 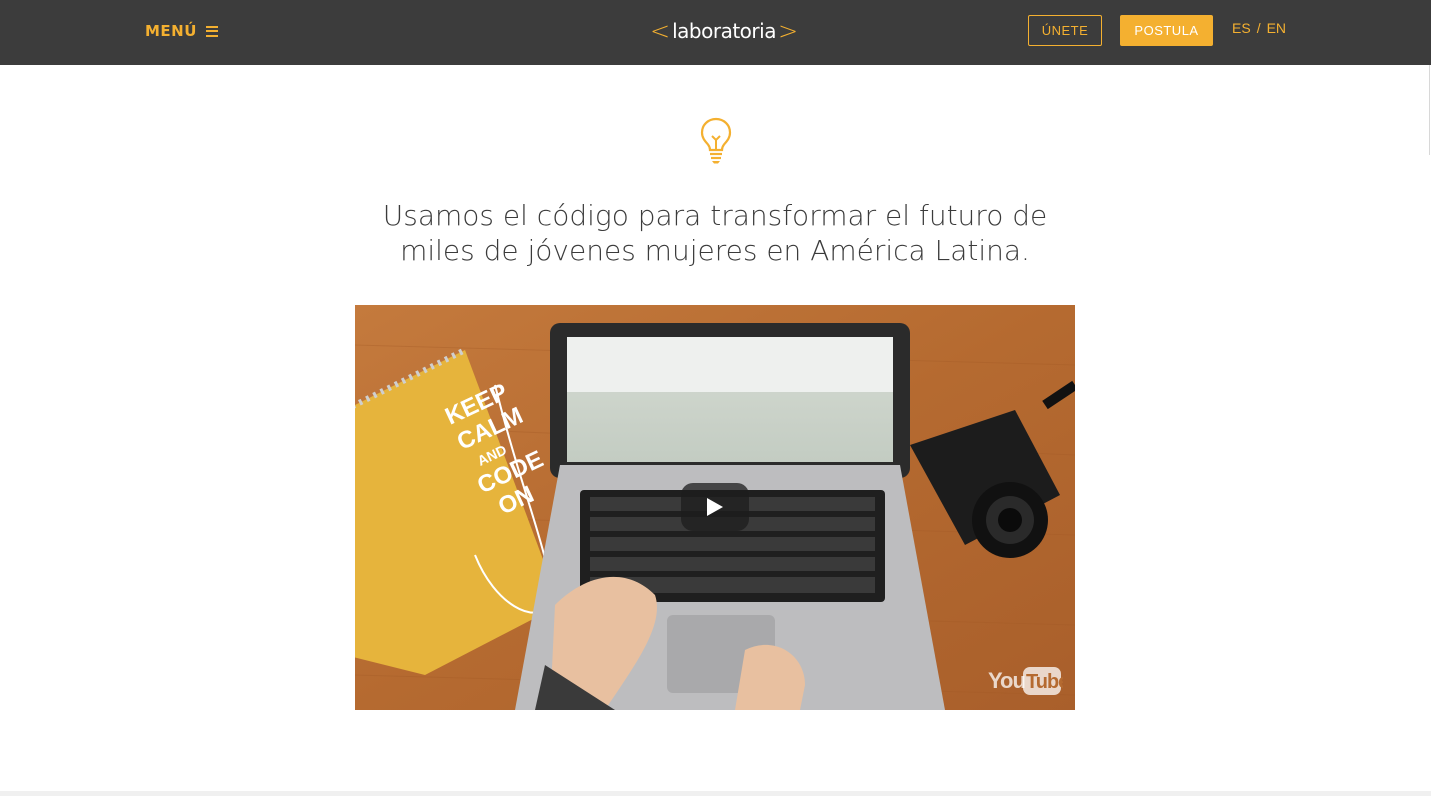 I want to click on menu-toggle: MENÚ, so click(x=181, y=31).